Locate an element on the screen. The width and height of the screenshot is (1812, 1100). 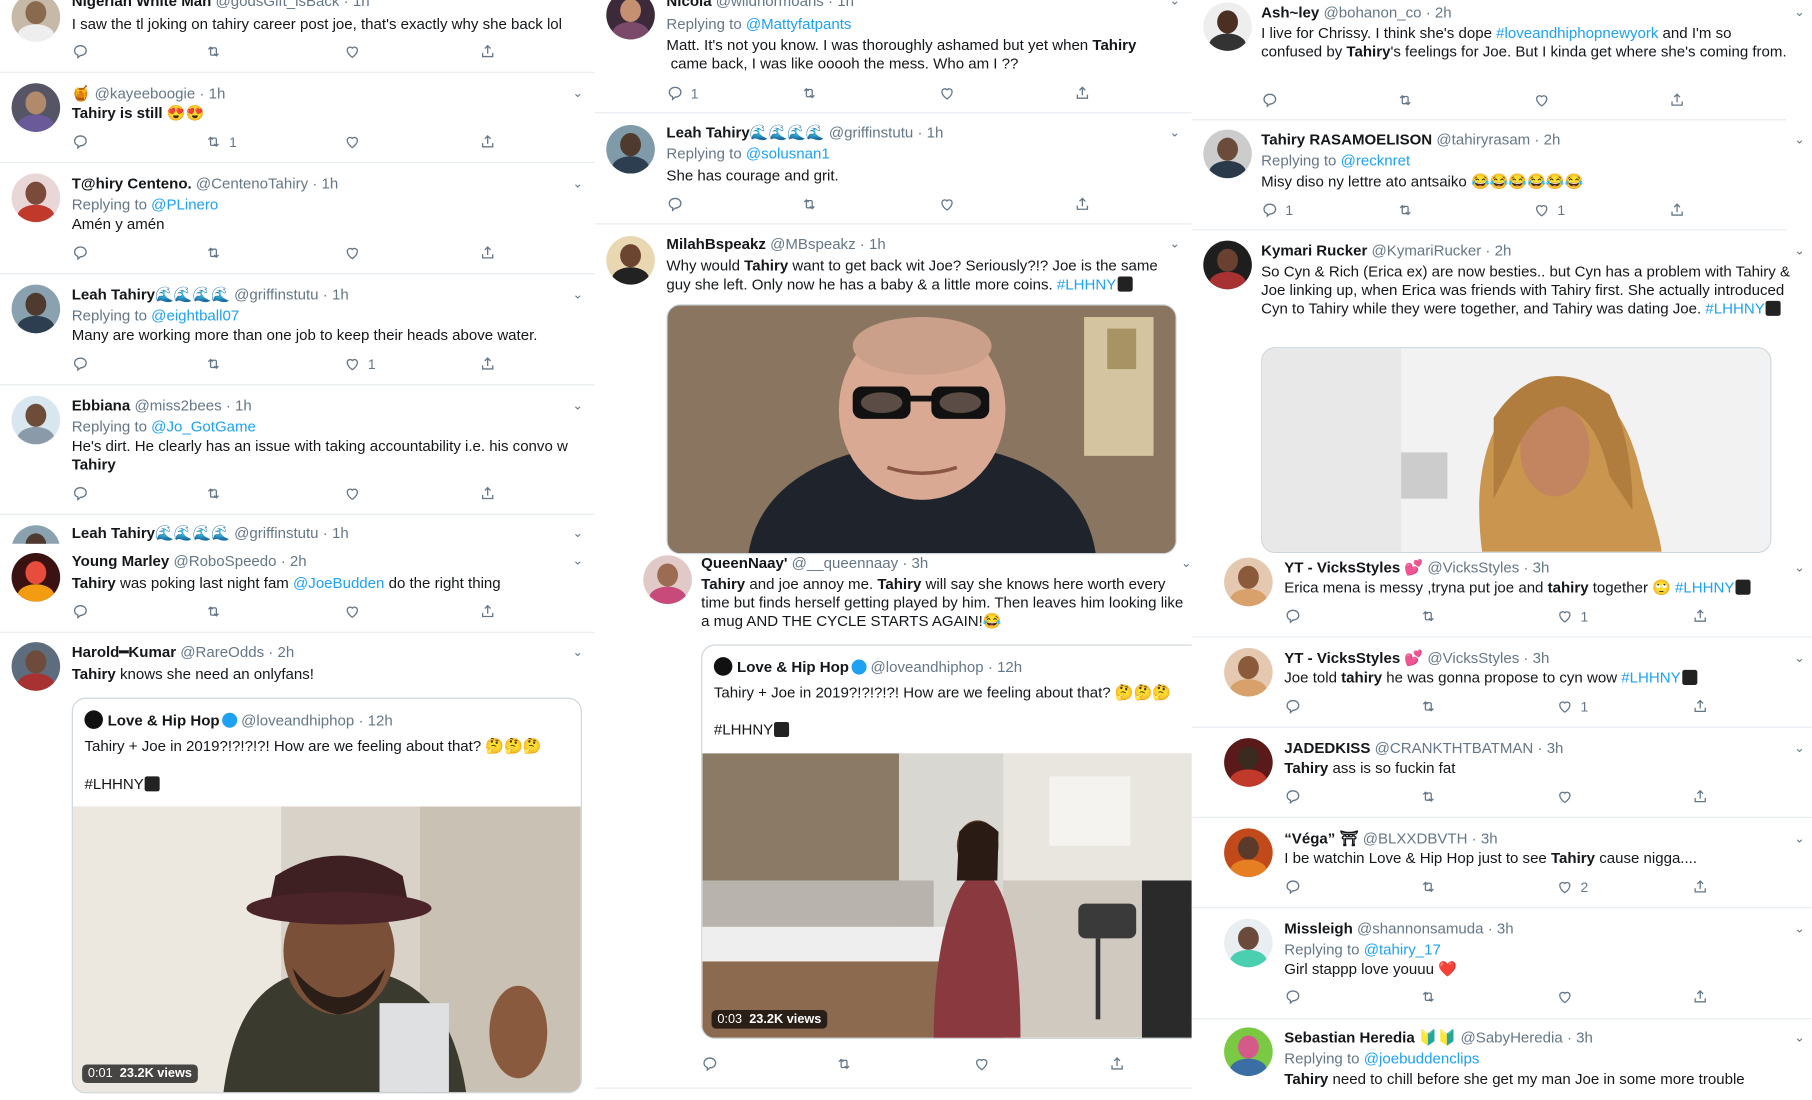
reply-button: 1 is located at coordinates (1277, 209).